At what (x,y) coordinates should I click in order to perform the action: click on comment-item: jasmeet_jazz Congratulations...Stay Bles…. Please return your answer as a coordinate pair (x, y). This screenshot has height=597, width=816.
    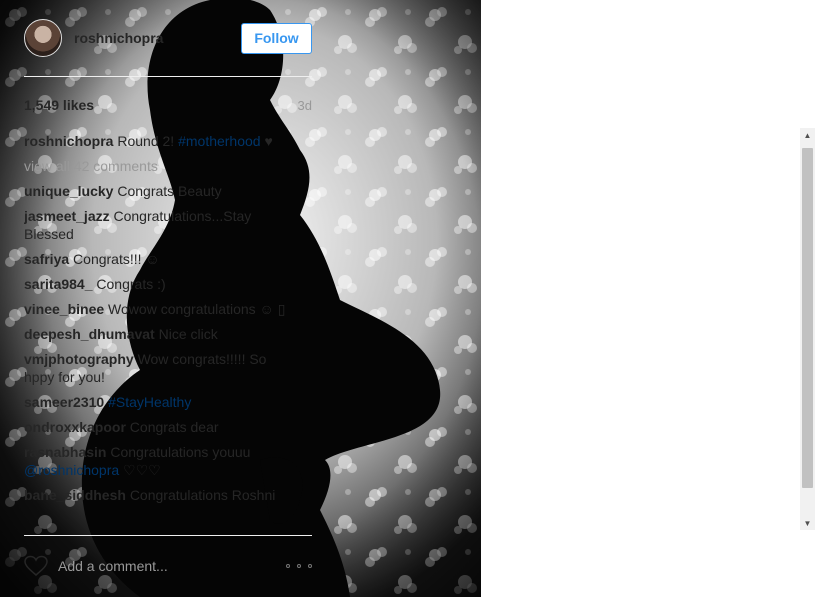
    Looking at the image, I should click on (162, 225).